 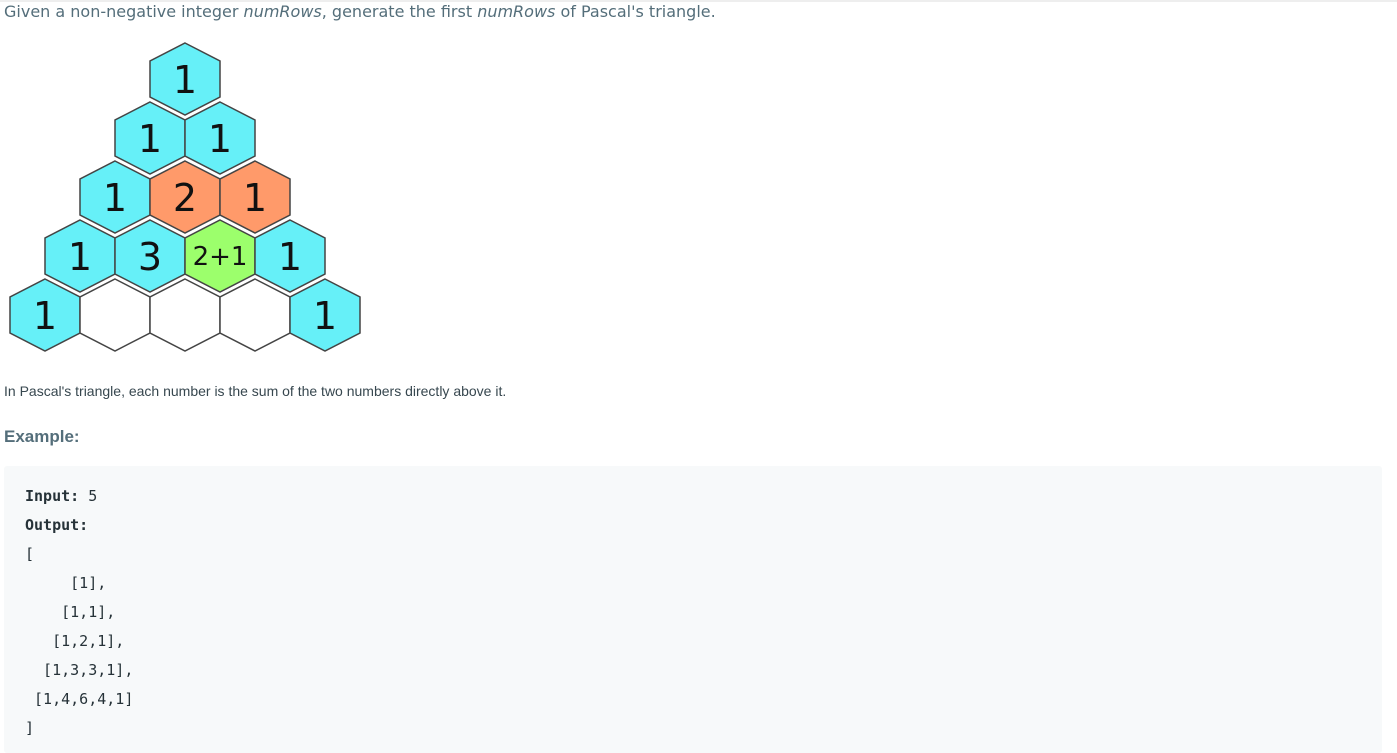 I want to click on output-line: Output:, so click(x=56, y=525).